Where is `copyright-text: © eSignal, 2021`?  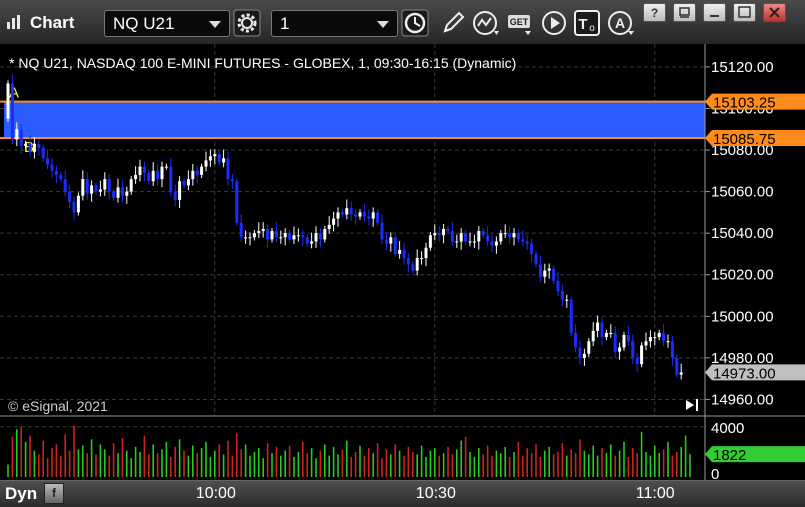 copyright-text: © eSignal, 2021 is located at coordinates (58, 406).